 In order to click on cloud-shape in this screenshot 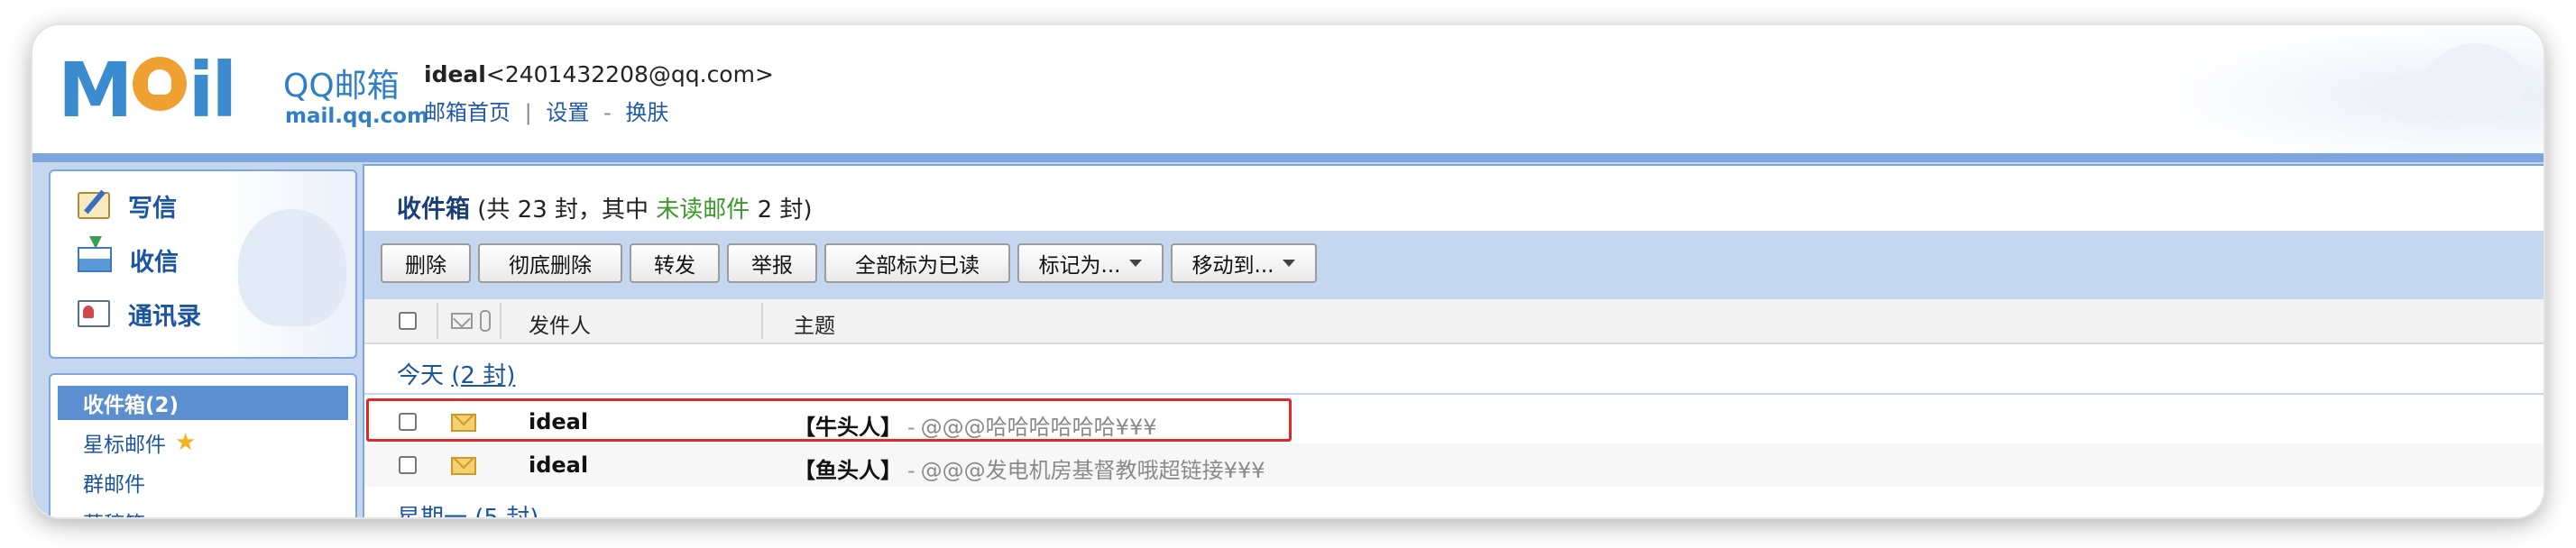, I will do `click(2417, 97)`.